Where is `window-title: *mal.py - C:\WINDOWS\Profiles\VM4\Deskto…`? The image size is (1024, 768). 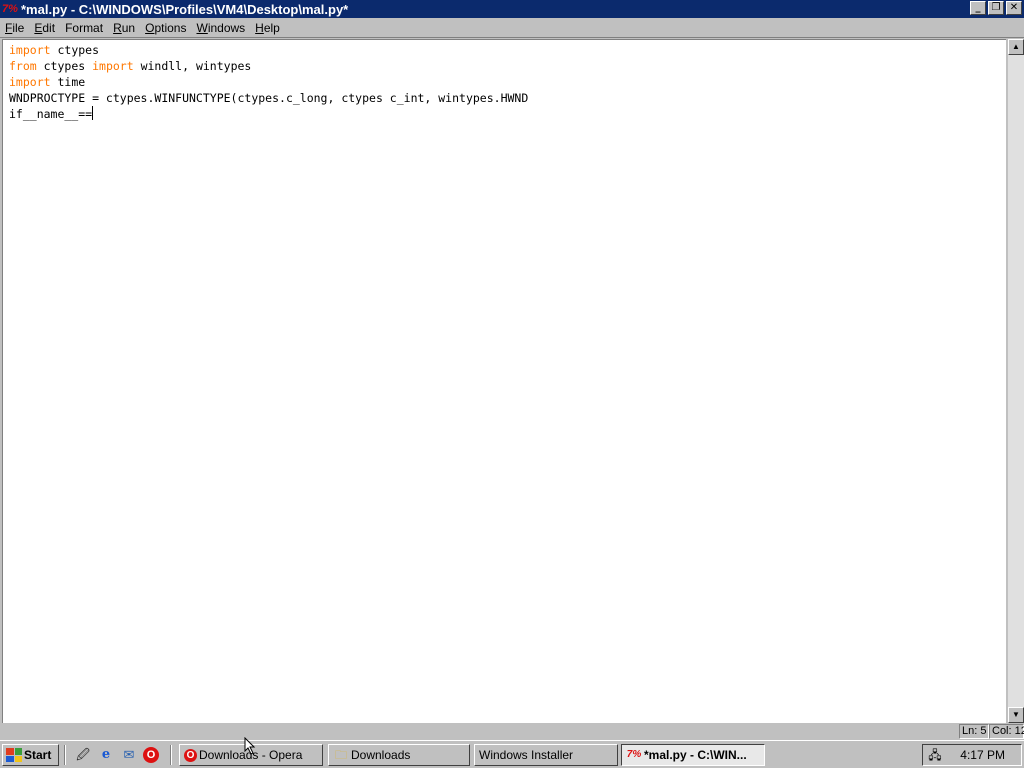 window-title: *mal.py - C:\WINDOWS\Profiles\VM4\Deskto… is located at coordinates (185, 9).